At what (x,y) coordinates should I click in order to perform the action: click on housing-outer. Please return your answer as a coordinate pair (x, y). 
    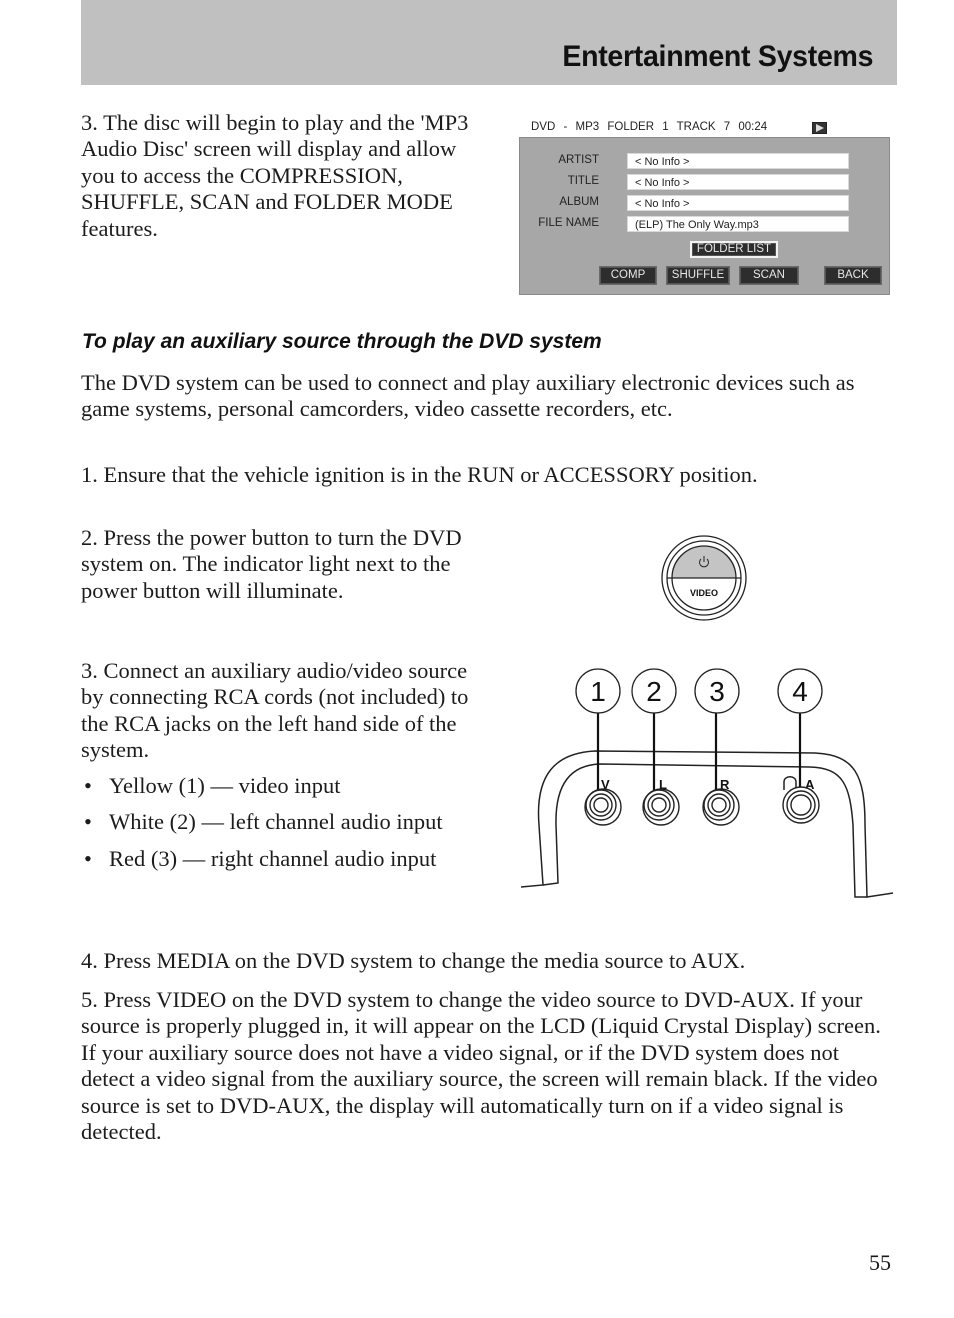
    Looking at the image, I should click on (707, 824).